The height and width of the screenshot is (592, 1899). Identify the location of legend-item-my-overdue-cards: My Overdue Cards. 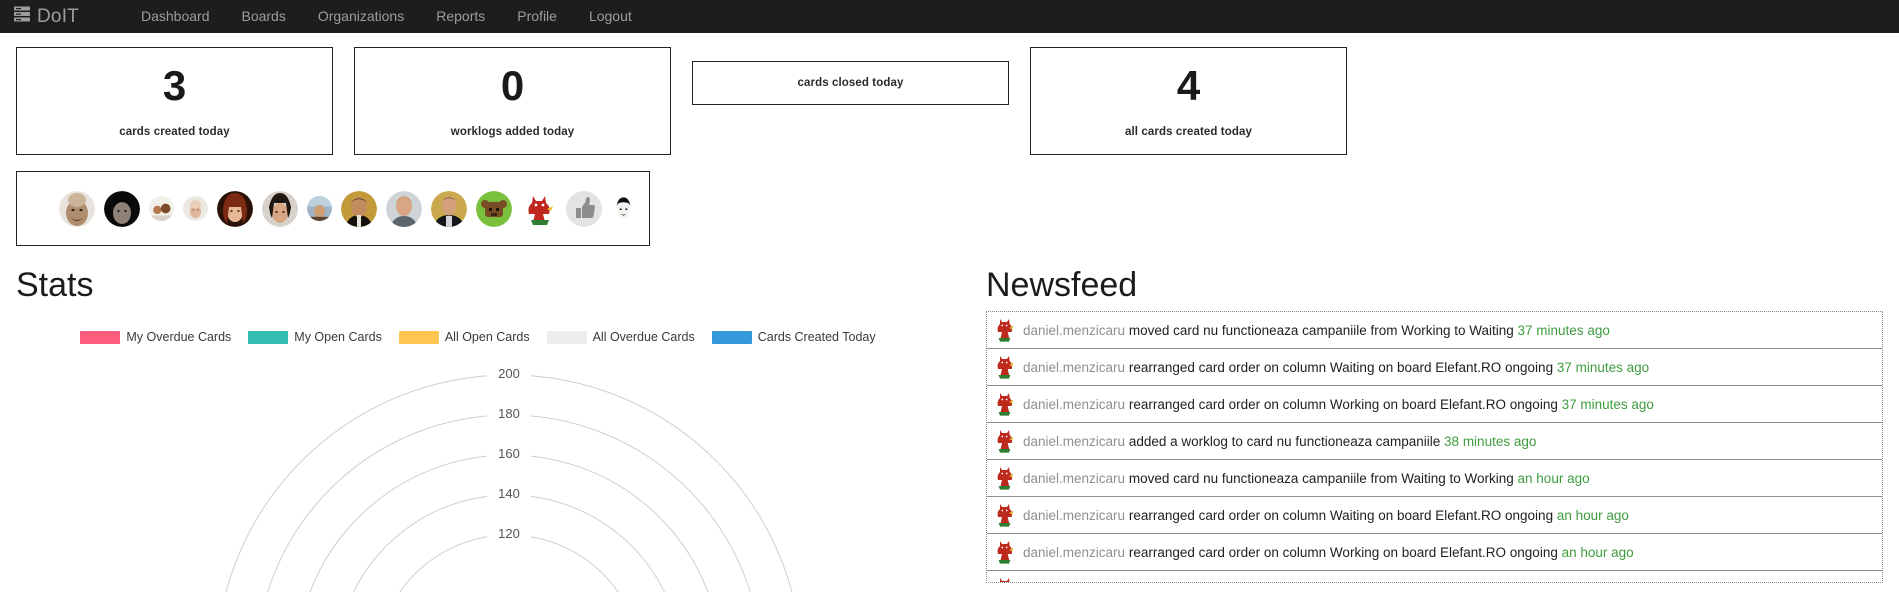
(159, 337).